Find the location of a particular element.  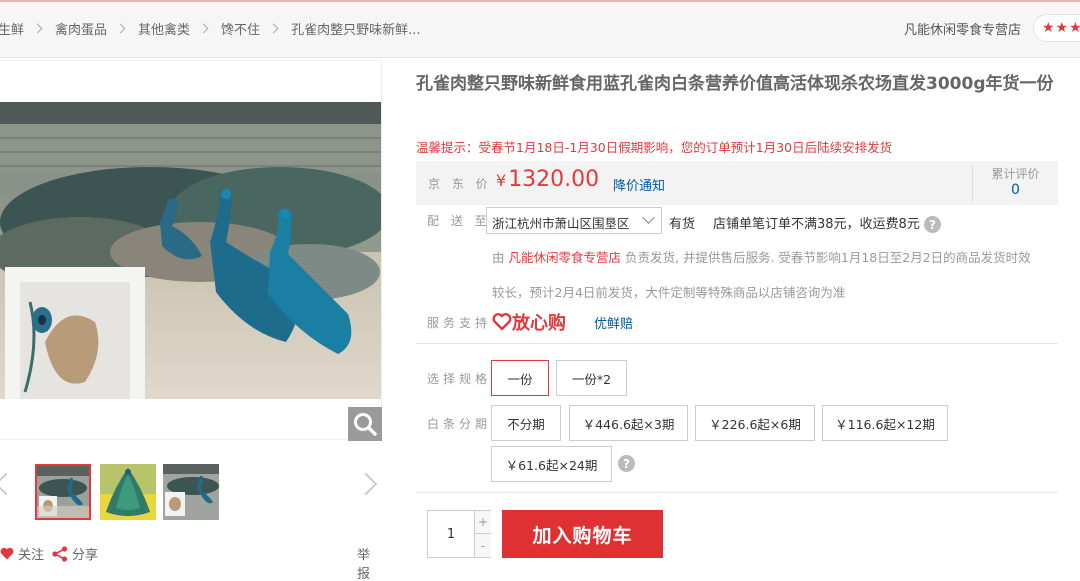

price-value: ¥1320.00 is located at coordinates (547, 179).